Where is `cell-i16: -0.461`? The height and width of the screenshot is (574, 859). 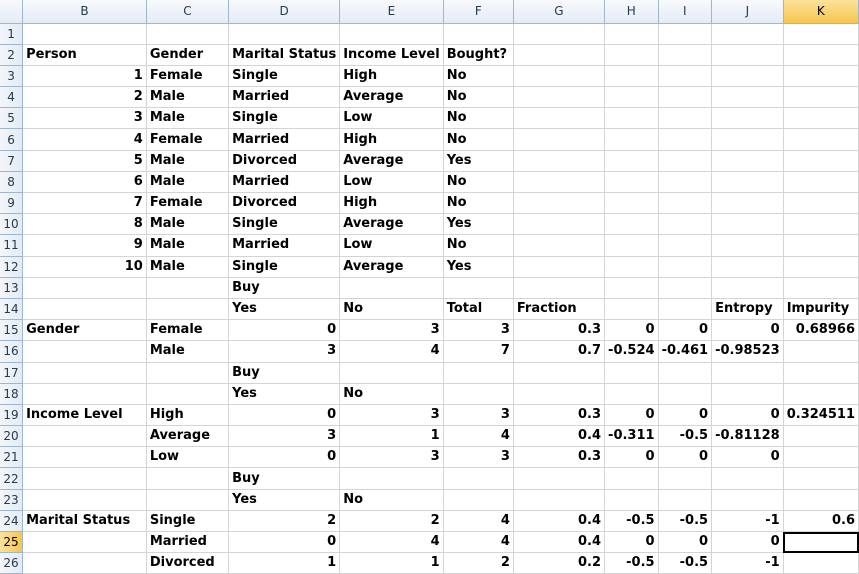
cell-i16: -0.461 is located at coordinates (685, 351).